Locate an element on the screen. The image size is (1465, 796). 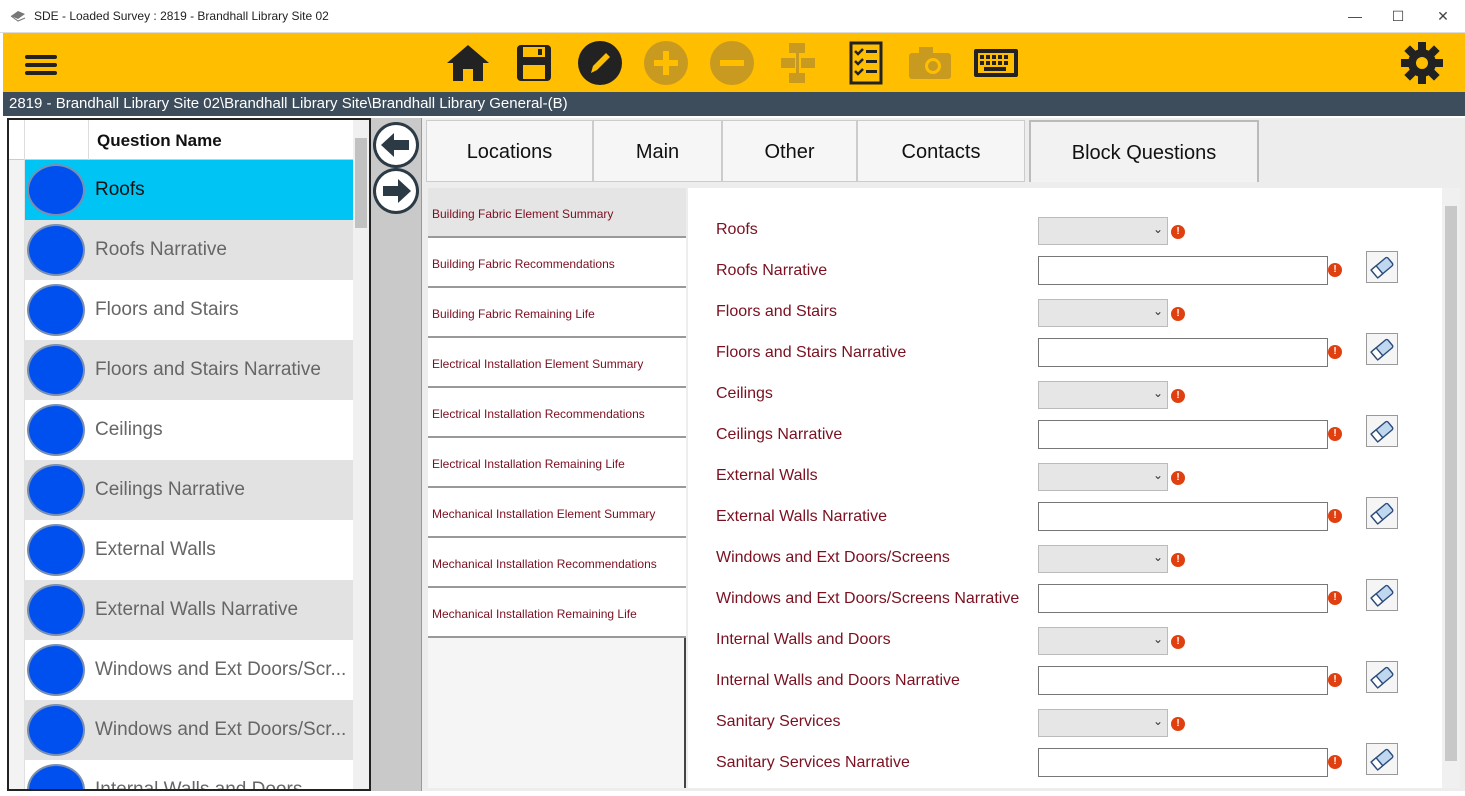
form-row: Sanitary Services ⌄! is located at coordinates (1066, 722).